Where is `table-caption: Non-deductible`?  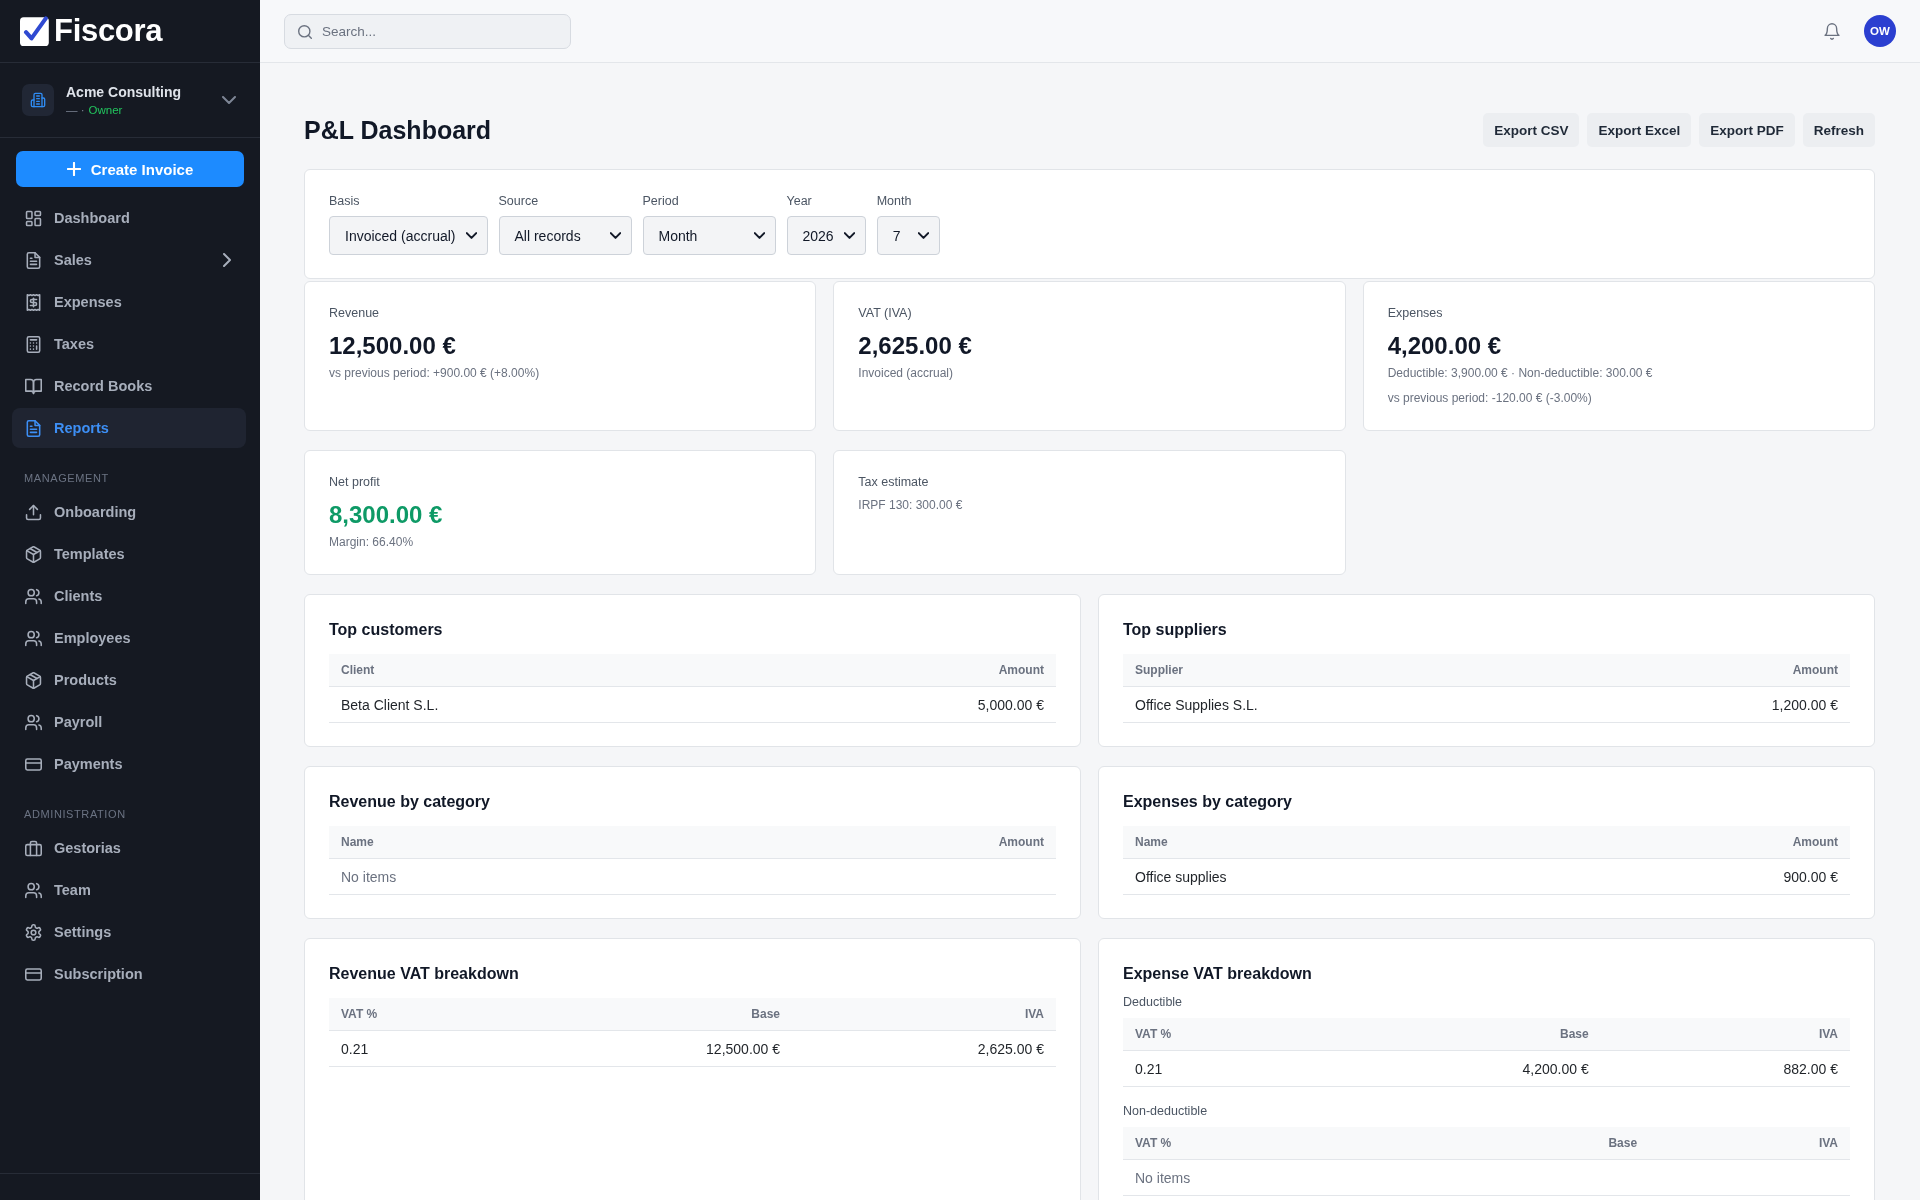 table-caption: Non-deductible is located at coordinates (1166, 1111).